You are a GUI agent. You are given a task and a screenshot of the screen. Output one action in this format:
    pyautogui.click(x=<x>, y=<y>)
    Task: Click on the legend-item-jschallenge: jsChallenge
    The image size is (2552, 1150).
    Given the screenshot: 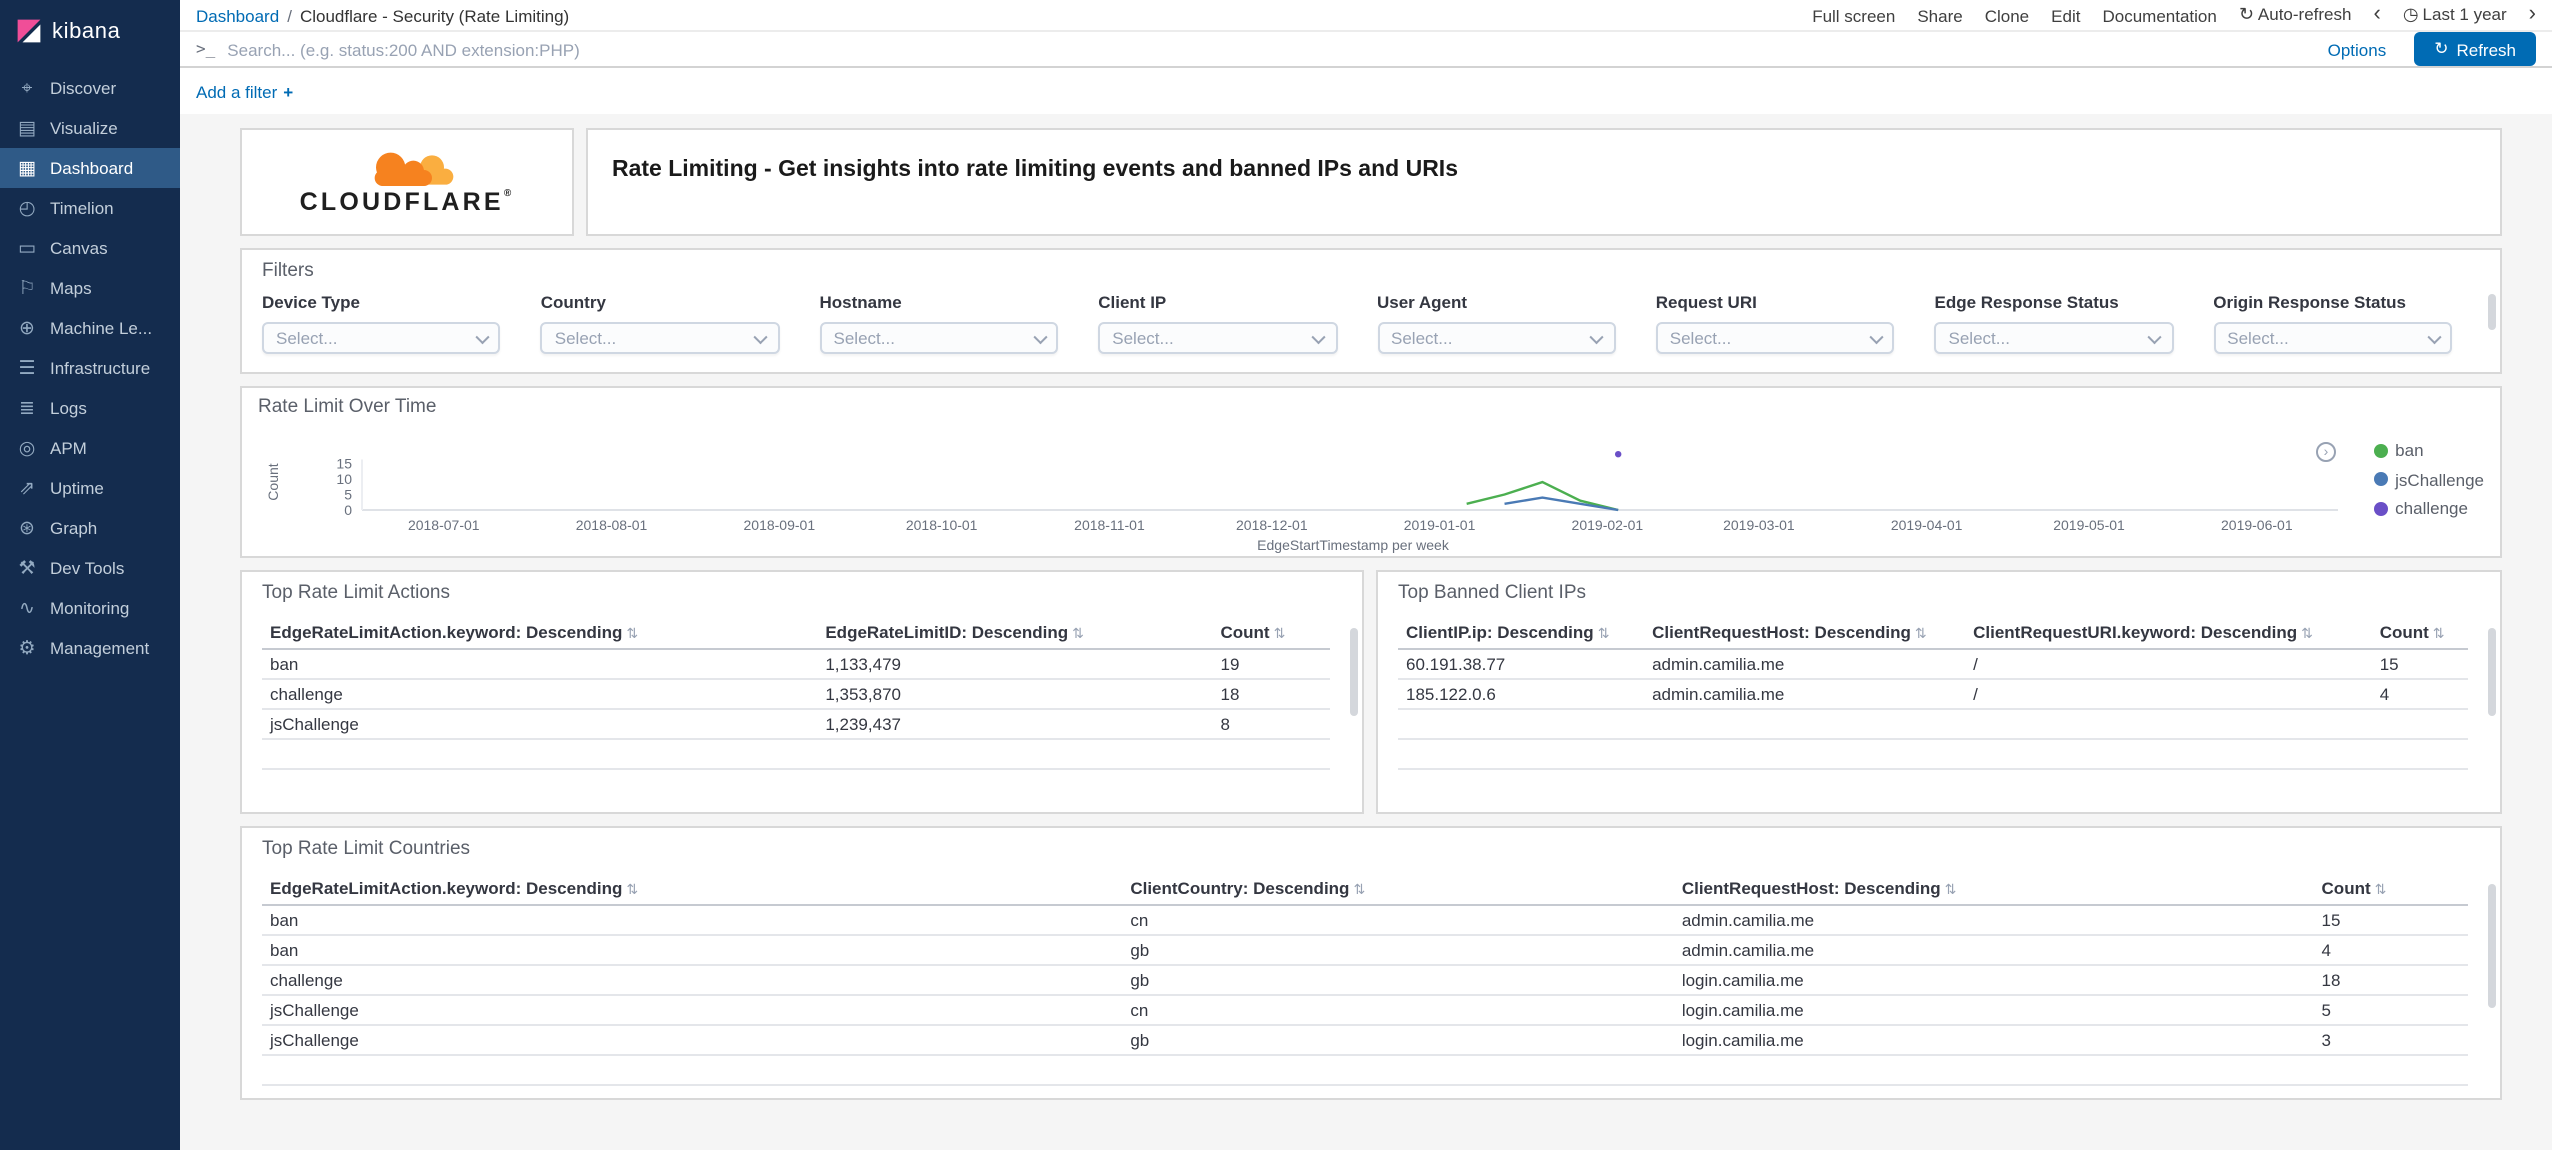 What is the action you would take?
    pyautogui.click(x=2428, y=479)
    